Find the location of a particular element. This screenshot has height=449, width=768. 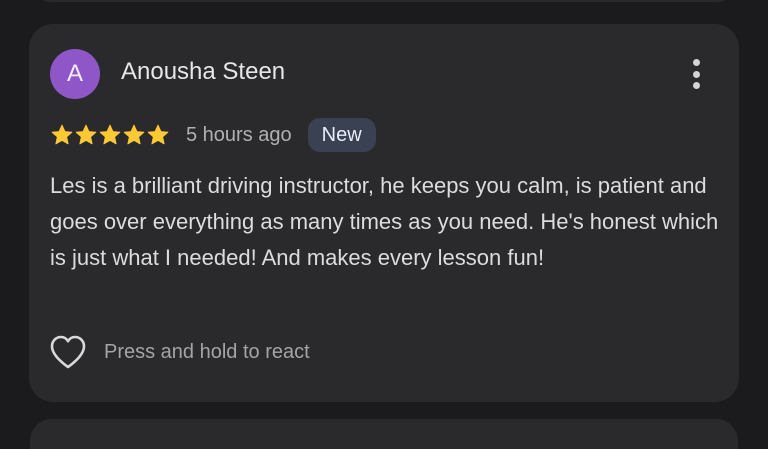

avatar: A is located at coordinates (75, 74).